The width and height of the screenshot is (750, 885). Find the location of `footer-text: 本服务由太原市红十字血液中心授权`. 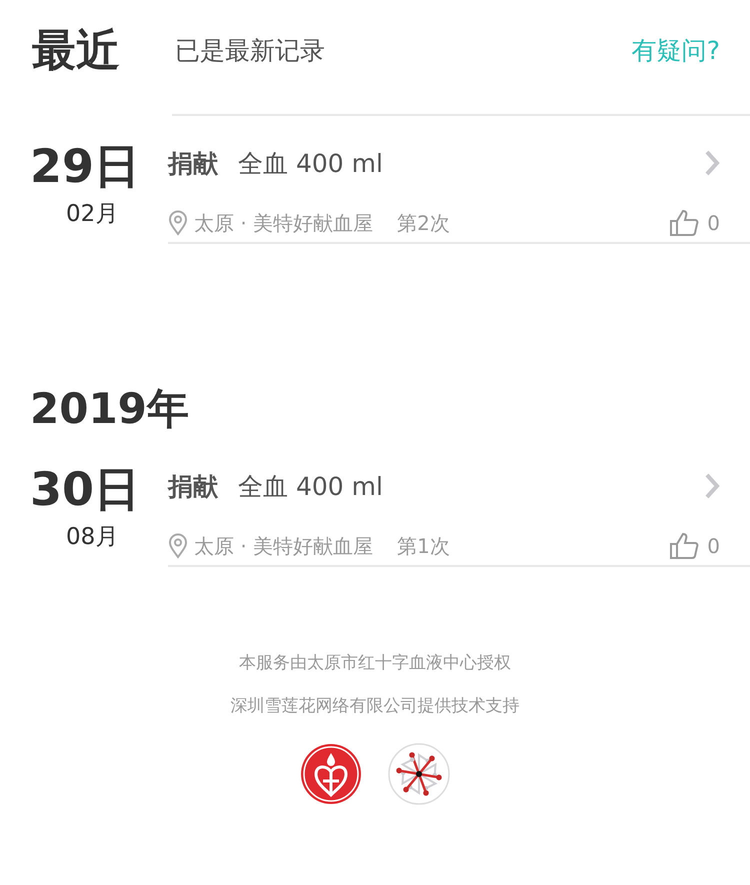

footer-text: 本服务由太原市红十字血液中心授权 is located at coordinates (375, 663).